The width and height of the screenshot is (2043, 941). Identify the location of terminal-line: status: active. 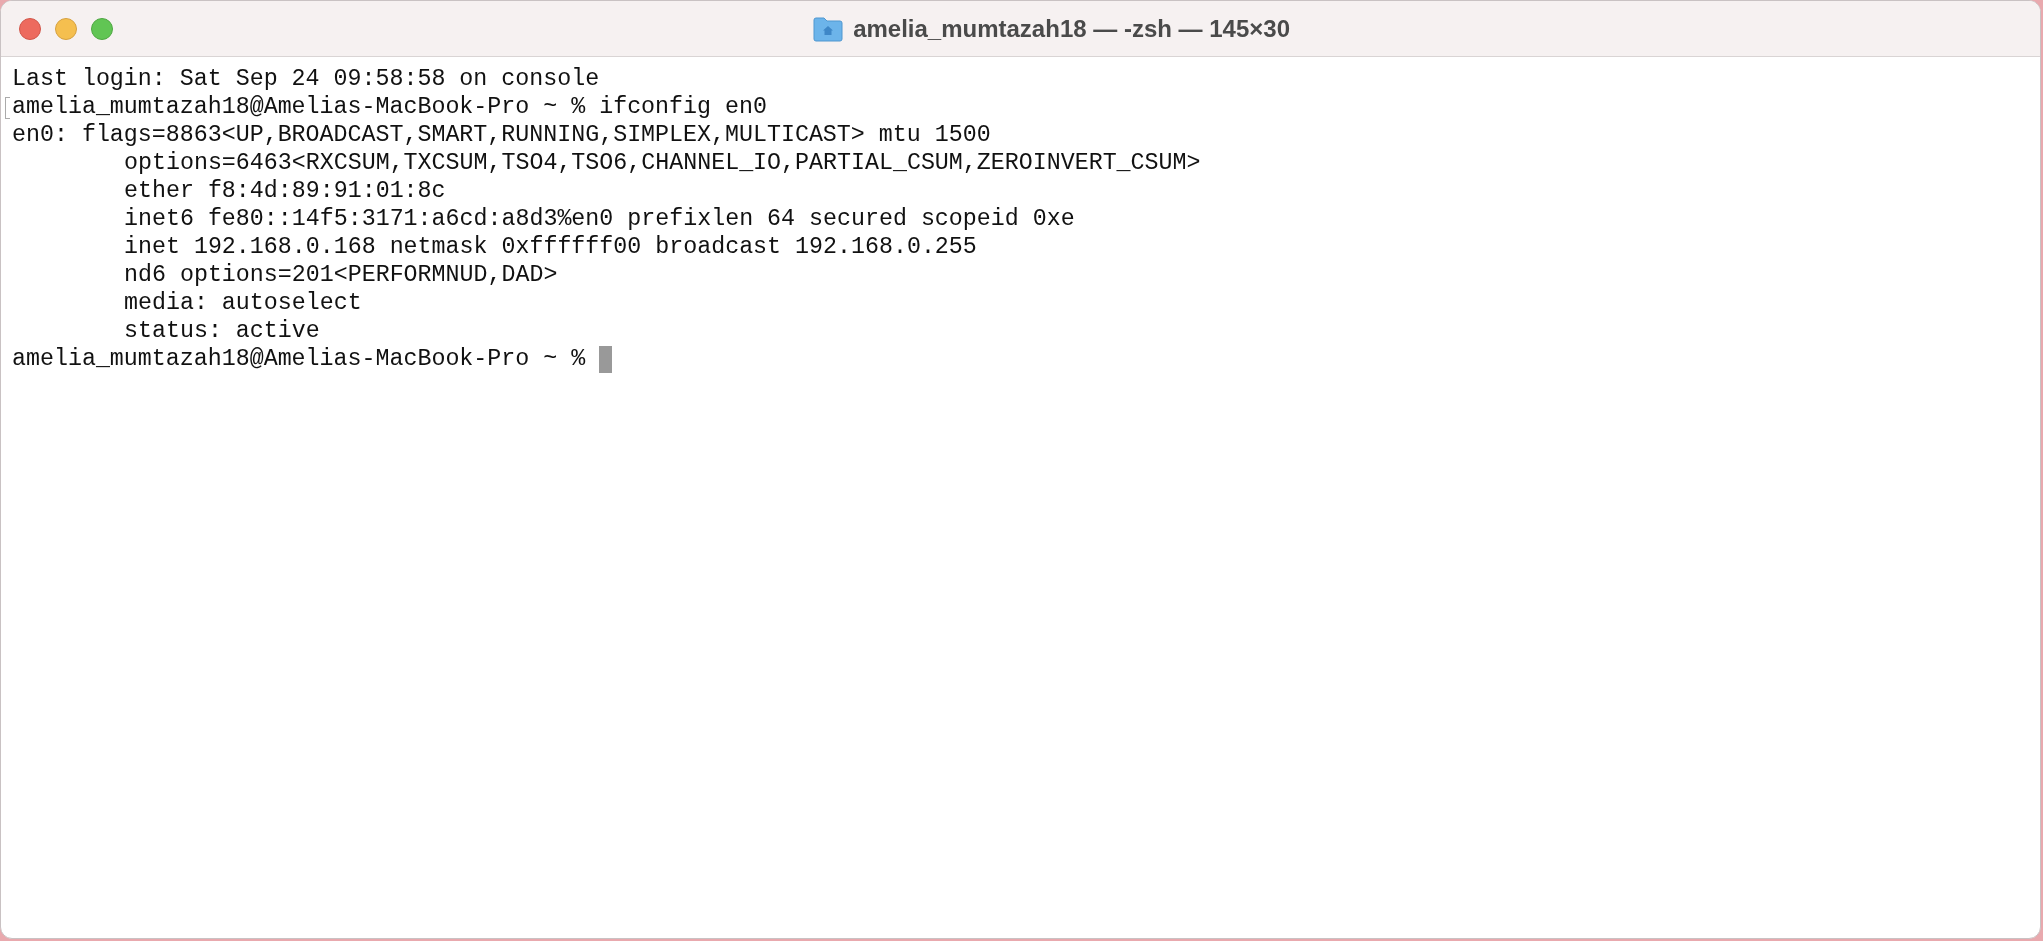
(222, 331).